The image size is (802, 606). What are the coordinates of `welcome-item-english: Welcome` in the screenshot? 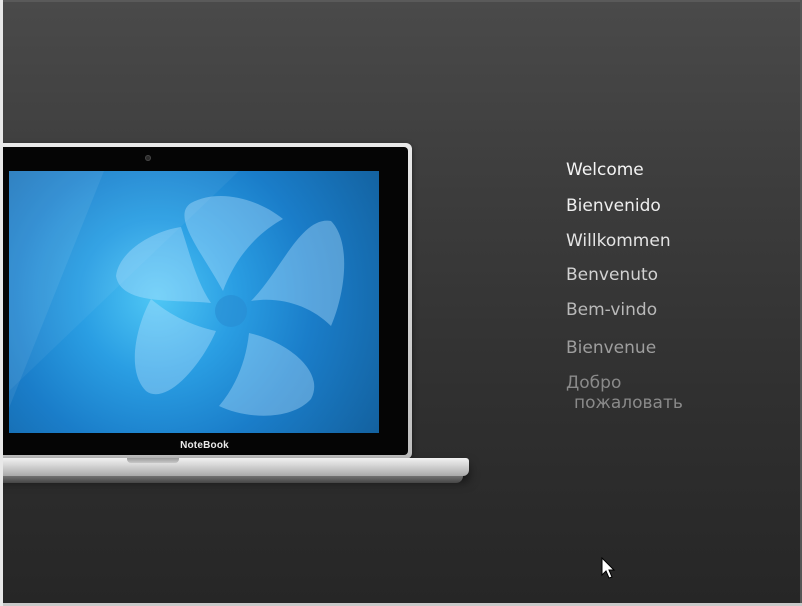 It's located at (605, 170).